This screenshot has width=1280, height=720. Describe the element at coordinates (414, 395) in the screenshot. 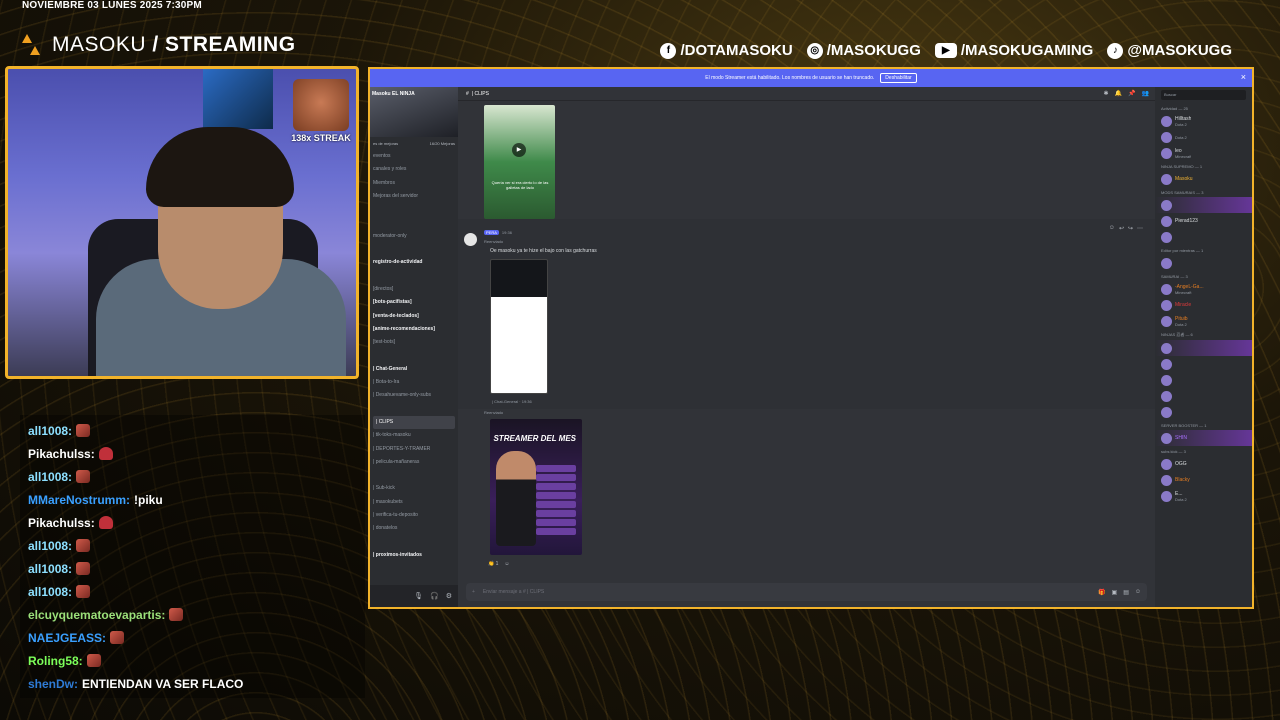

I see `channel-item: | Desahuevame-only-subs` at that location.